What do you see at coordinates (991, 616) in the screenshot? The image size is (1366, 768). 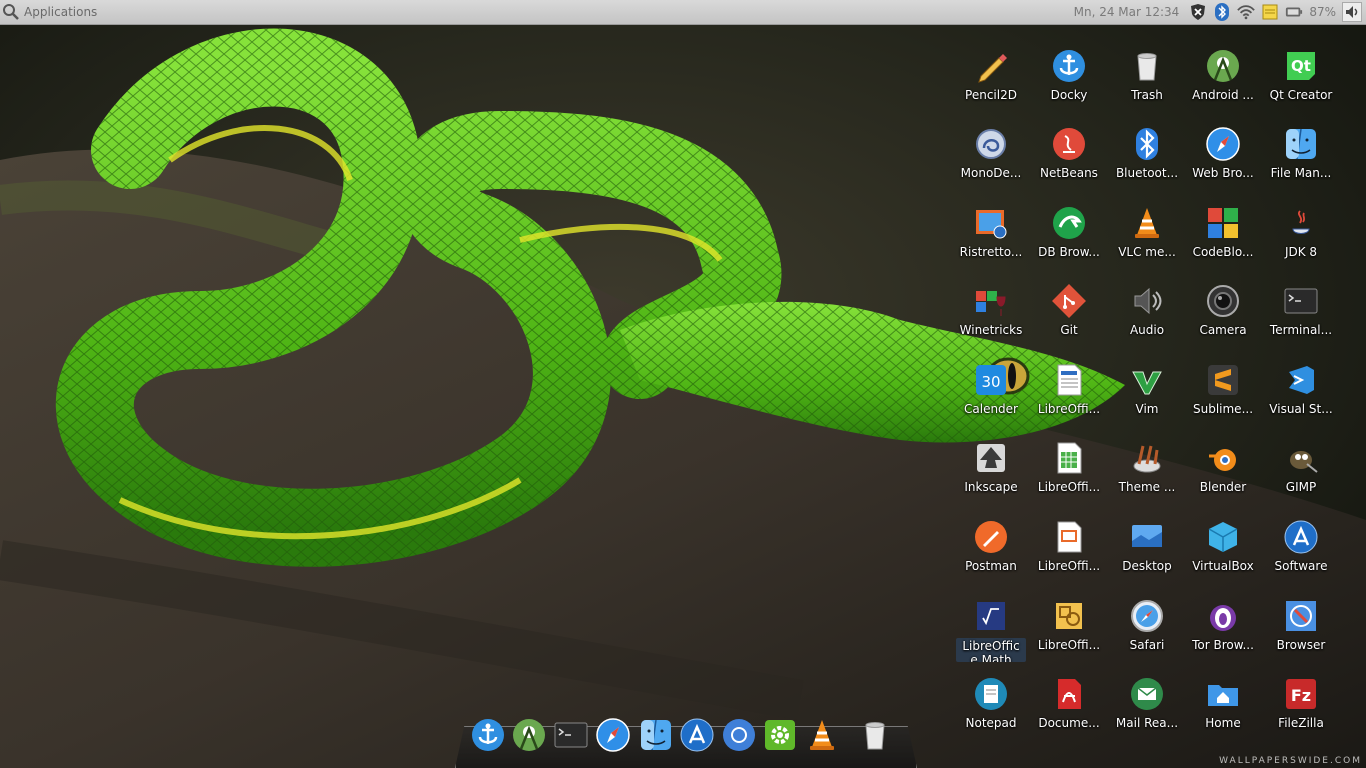 I see `math-formula-icon` at bounding box center [991, 616].